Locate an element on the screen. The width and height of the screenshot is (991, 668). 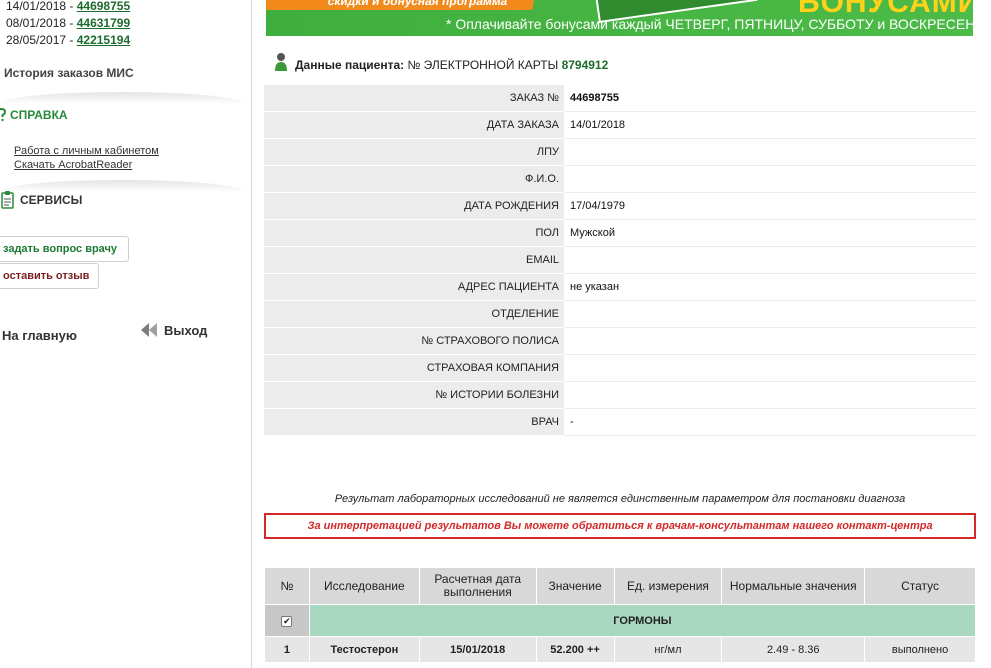
info-row: Ф.И.О. is located at coordinates (620, 179).